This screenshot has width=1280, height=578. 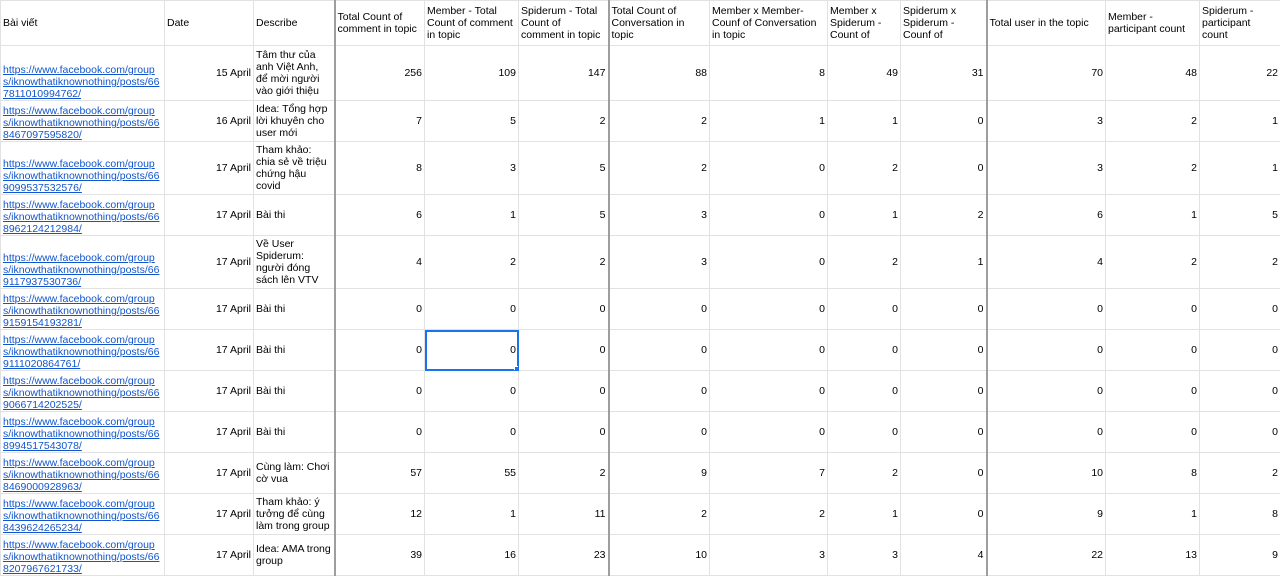 What do you see at coordinates (471, 23) in the screenshot?
I see `column-header-4: Member - Total Count of comment in topic` at bounding box center [471, 23].